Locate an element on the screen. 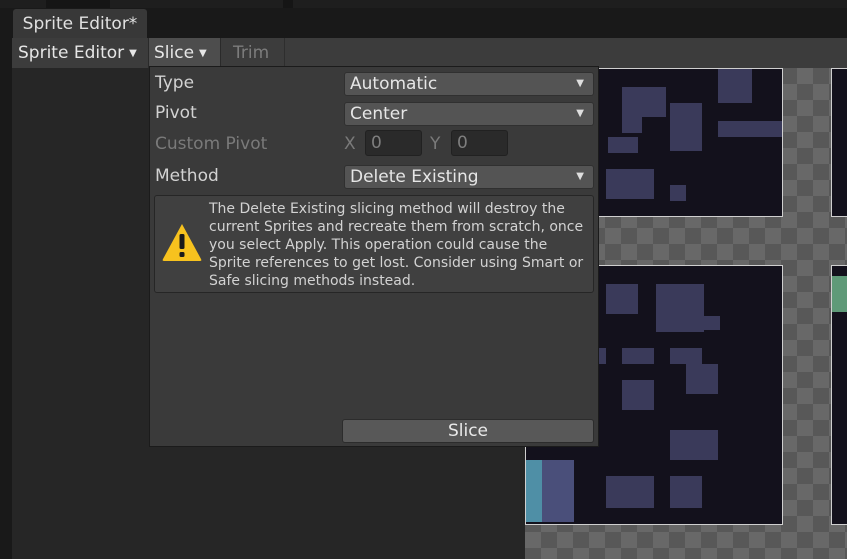 The image size is (847, 559). pivot-y-label: Y is located at coordinates (435, 144).